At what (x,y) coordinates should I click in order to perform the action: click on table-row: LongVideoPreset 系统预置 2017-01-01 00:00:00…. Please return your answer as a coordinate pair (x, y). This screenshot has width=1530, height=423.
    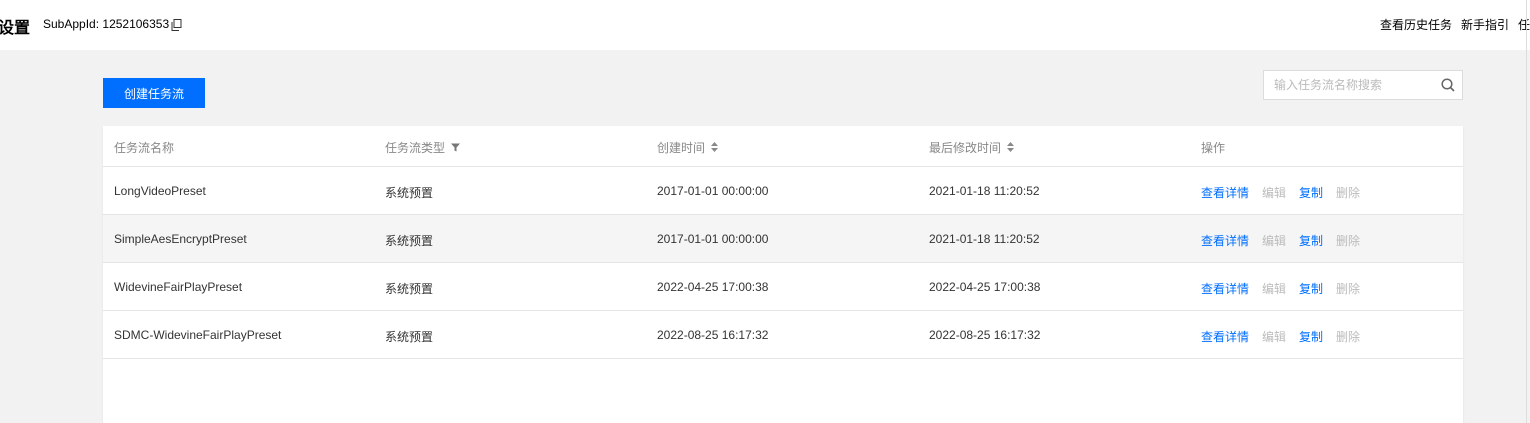
    Looking at the image, I should click on (783, 191).